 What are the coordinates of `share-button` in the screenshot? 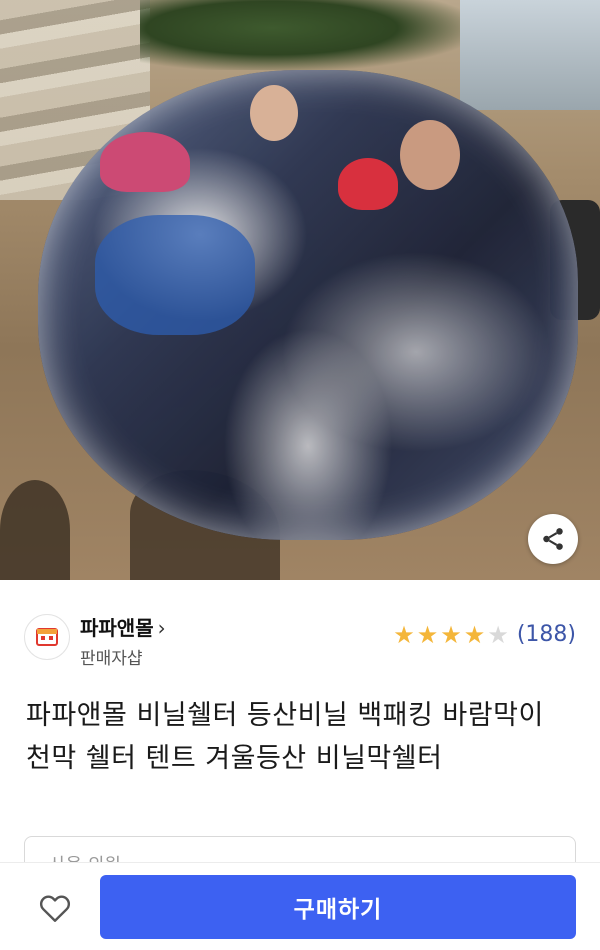 It's located at (553, 539).